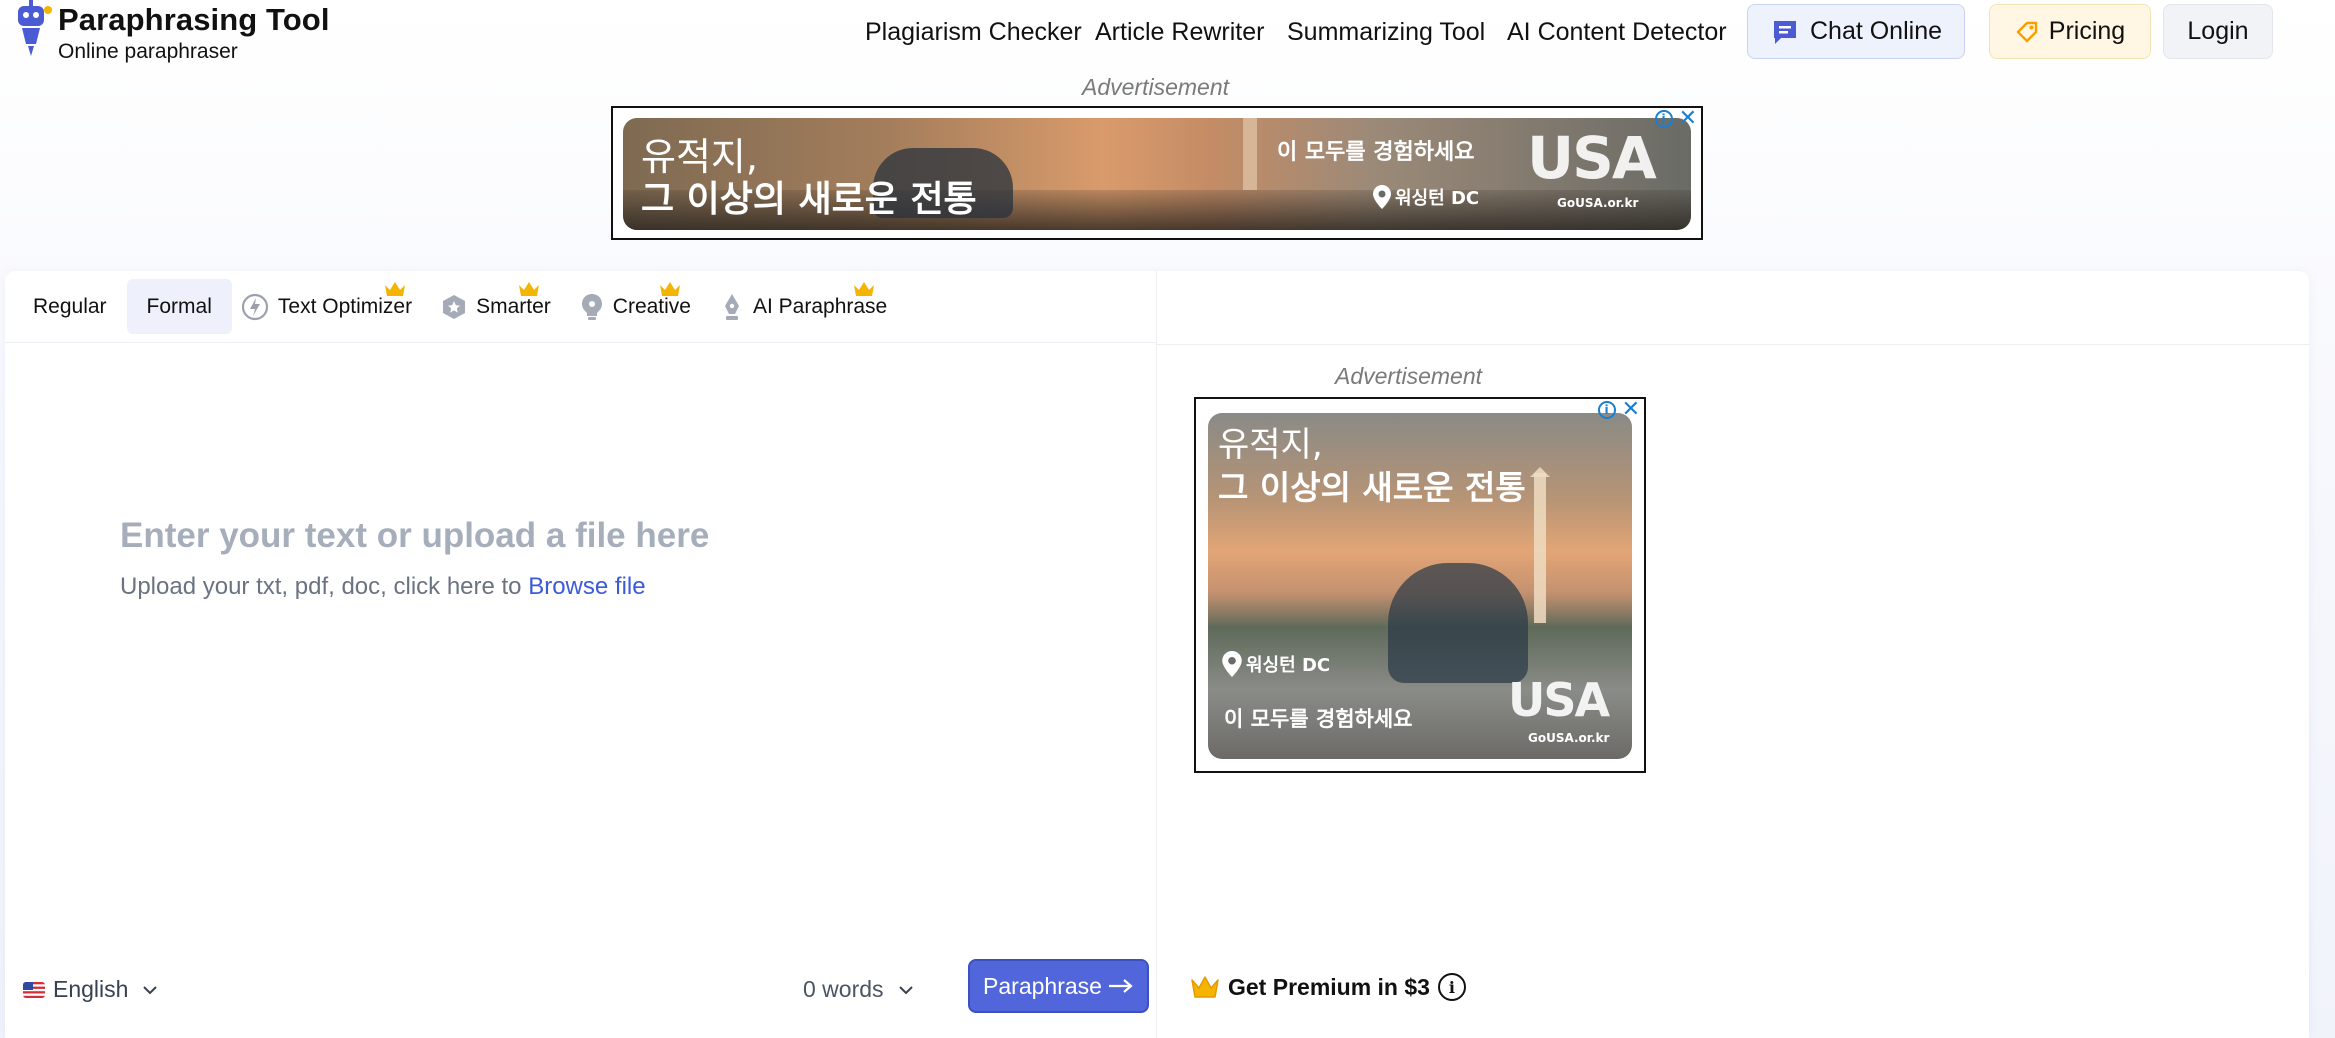 The image size is (2335, 1038). What do you see at coordinates (973, 32) in the screenshot?
I see `nav-plagiarism-checker: Plagiarism Checker` at bounding box center [973, 32].